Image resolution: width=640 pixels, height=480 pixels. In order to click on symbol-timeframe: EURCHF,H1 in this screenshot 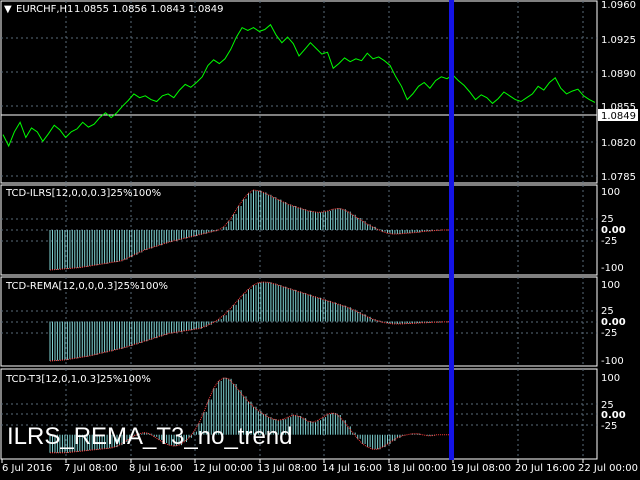, I will do `click(44, 9)`.